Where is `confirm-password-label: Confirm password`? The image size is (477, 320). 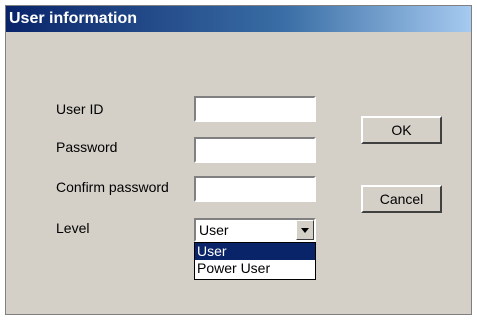 confirm-password-label: Confirm password is located at coordinates (112, 187).